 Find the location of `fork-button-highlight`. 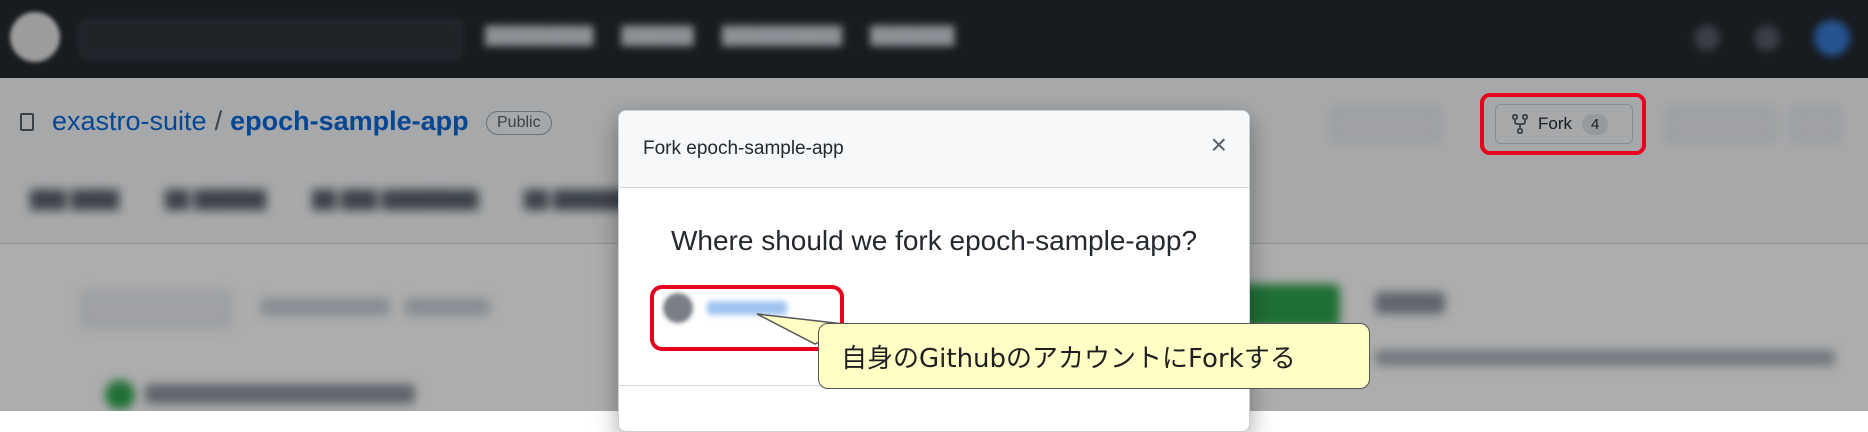

fork-button-highlight is located at coordinates (1563, 124).